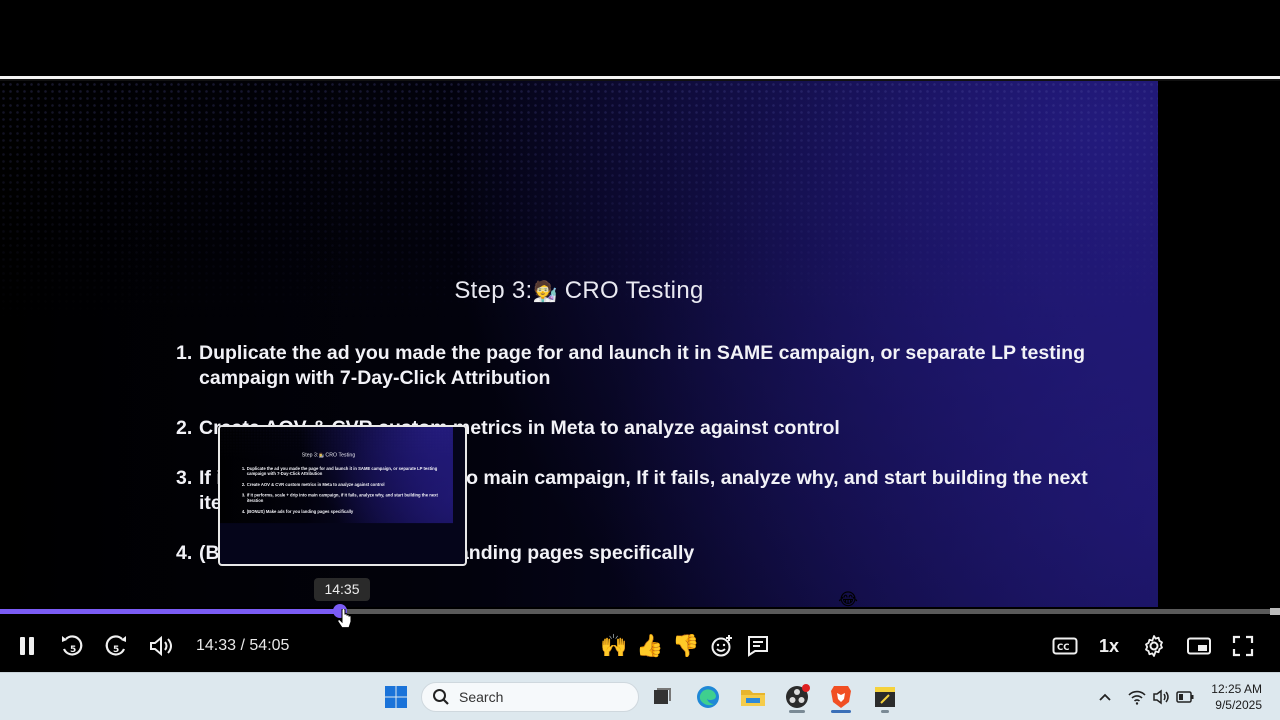 Image resolution: width=1280 pixels, height=720 pixels. I want to click on folder-icon, so click(753, 698).